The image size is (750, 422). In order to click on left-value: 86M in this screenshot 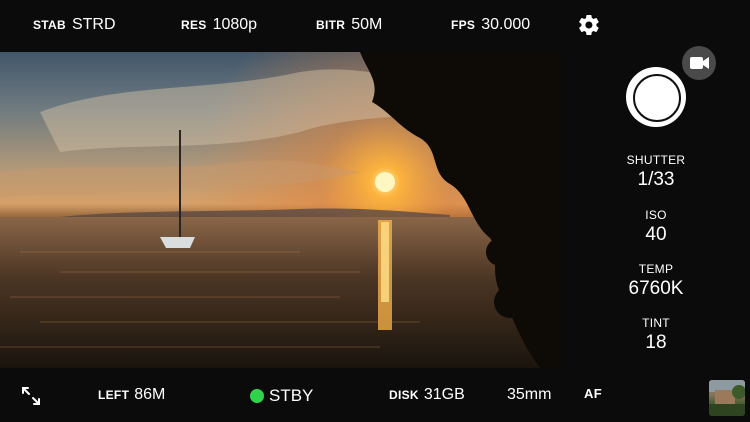, I will do `click(150, 394)`.